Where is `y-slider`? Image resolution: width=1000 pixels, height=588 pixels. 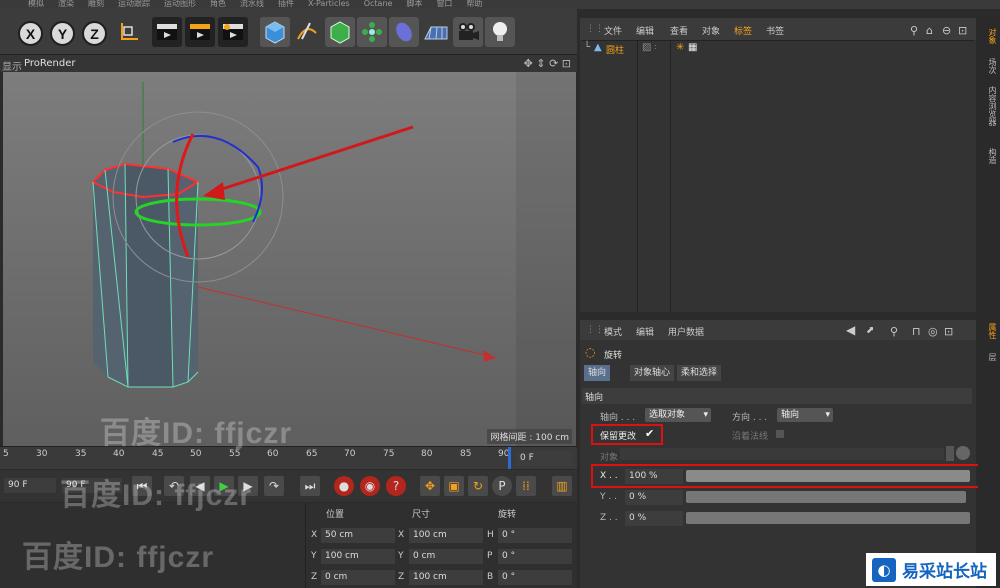 y-slider is located at coordinates (826, 497).